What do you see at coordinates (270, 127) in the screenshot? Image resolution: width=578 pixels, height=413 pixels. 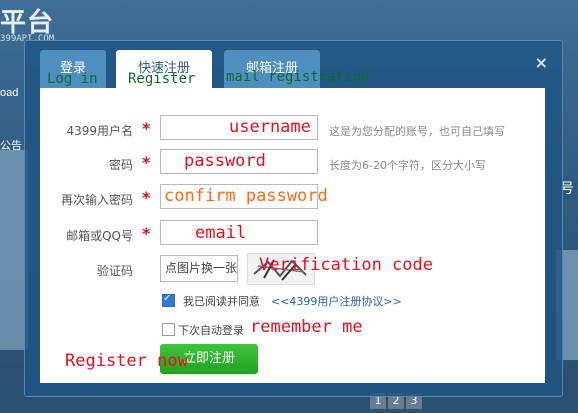 I see `annotation-username: username` at bounding box center [270, 127].